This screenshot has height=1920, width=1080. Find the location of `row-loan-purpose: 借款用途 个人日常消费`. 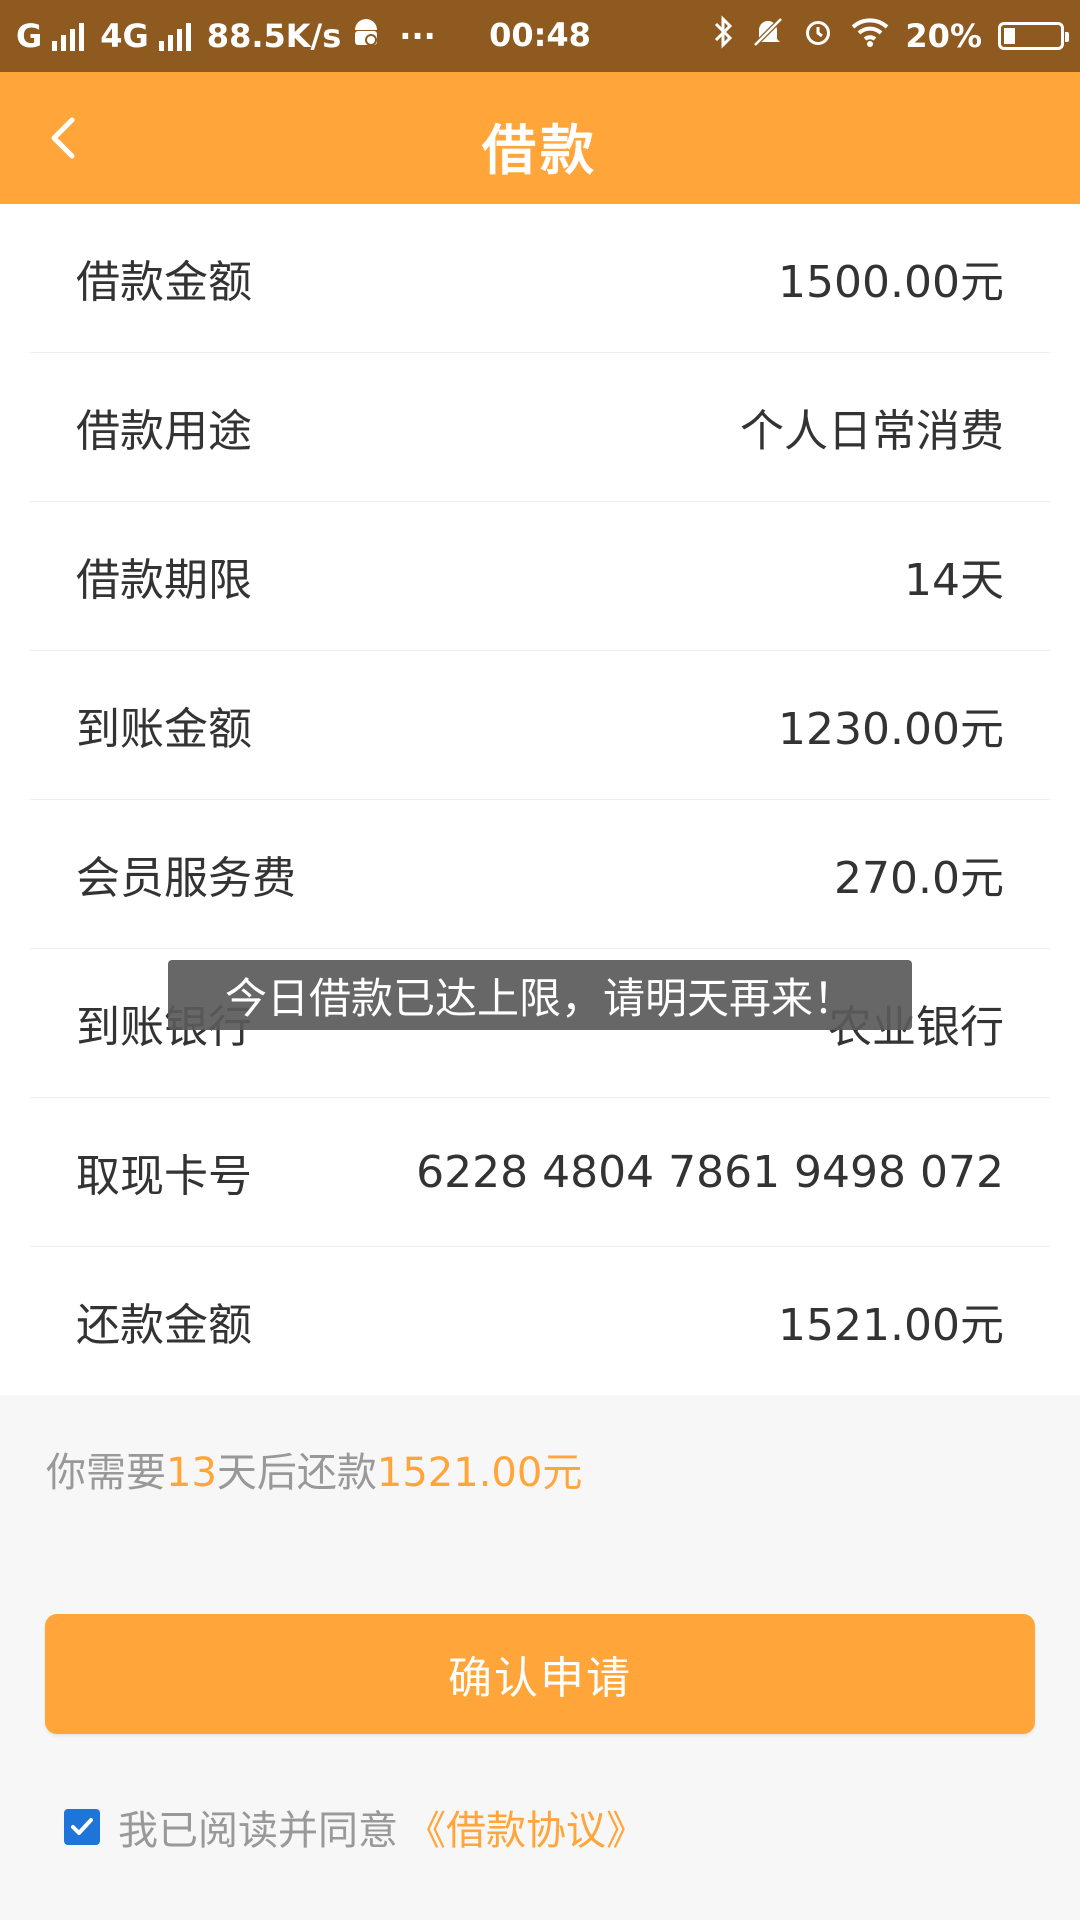

row-loan-purpose: 借款用途 个人日常消费 is located at coordinates (540, 427).